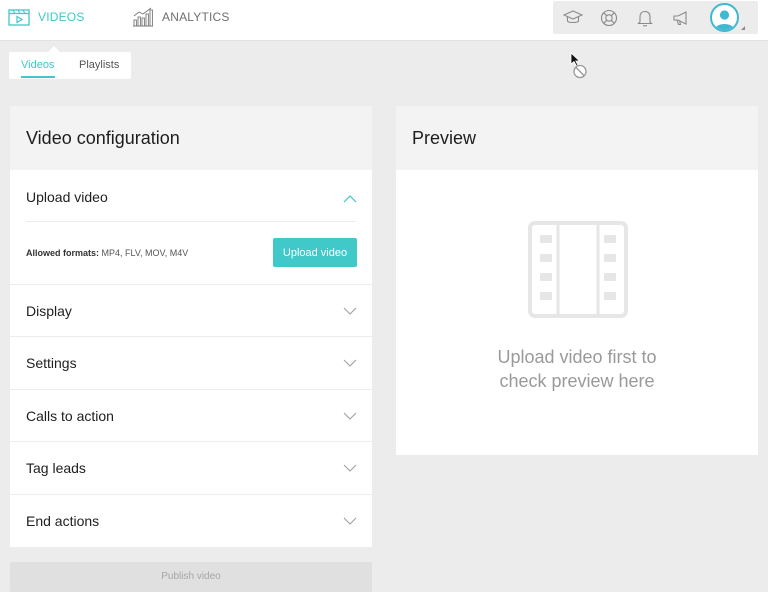 The height and width of the screenshot is (592, 768). I want to click on upload-video-button: Upload video, so click(315, 252).